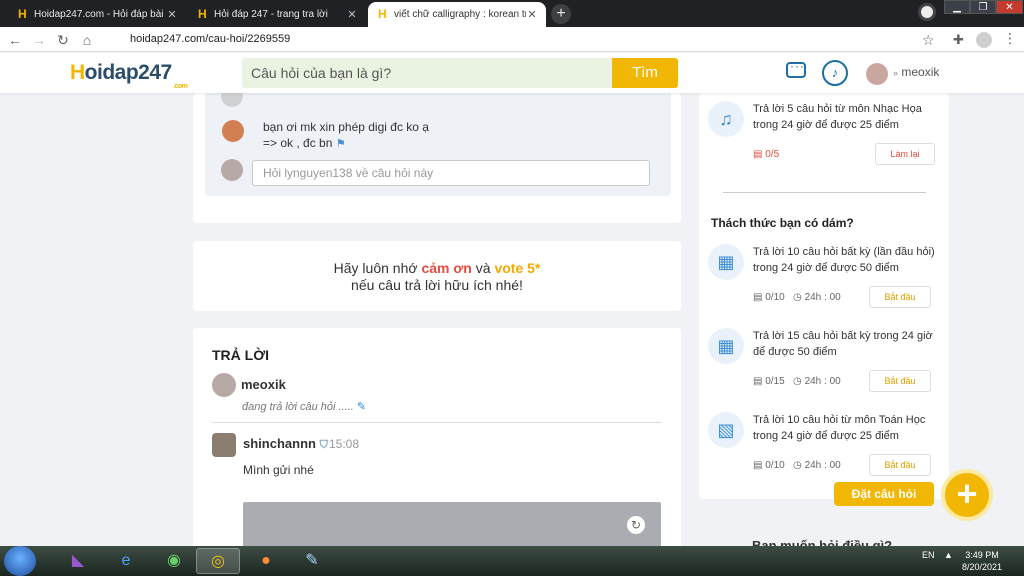 Image resolution: width=1024 pixels, height=576 pixels. What do you see at coordinates (63, 40) in the screenshot?
I see `reload-icon: ↻` at bounding box center [63, 40].